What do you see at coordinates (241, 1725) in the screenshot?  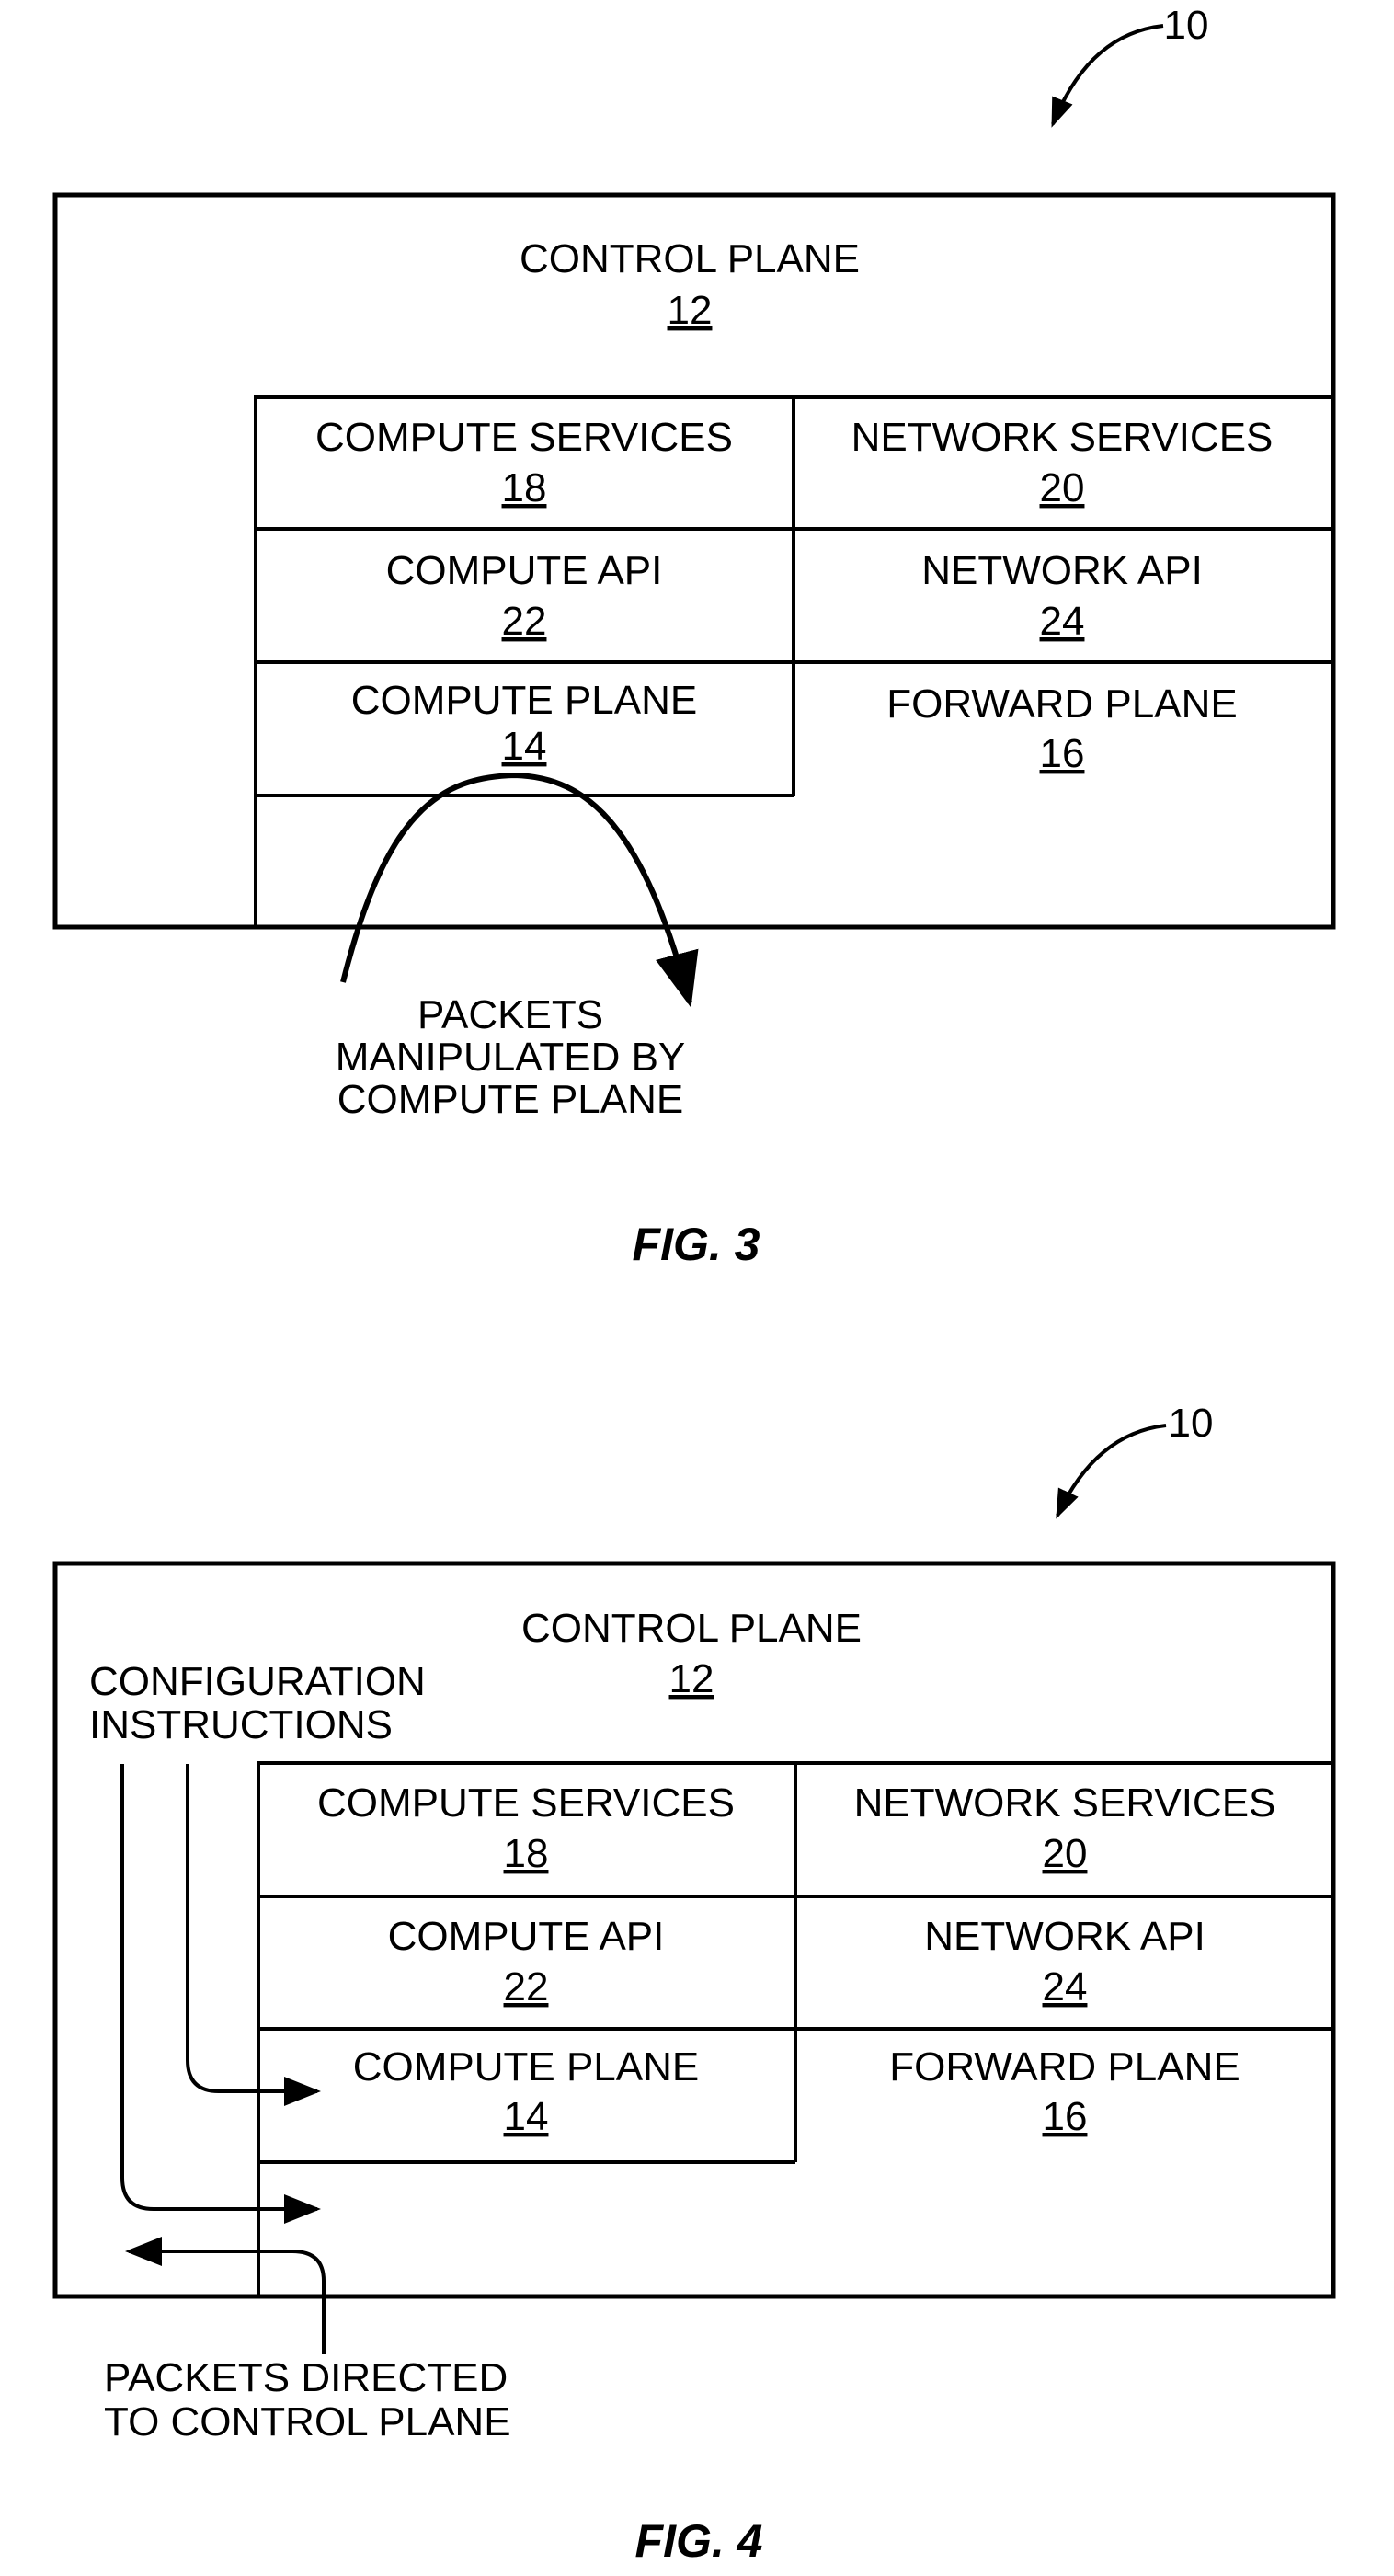 I see `config-label-line: INSTRUCTIONS` at bounding box center [241, 1725].